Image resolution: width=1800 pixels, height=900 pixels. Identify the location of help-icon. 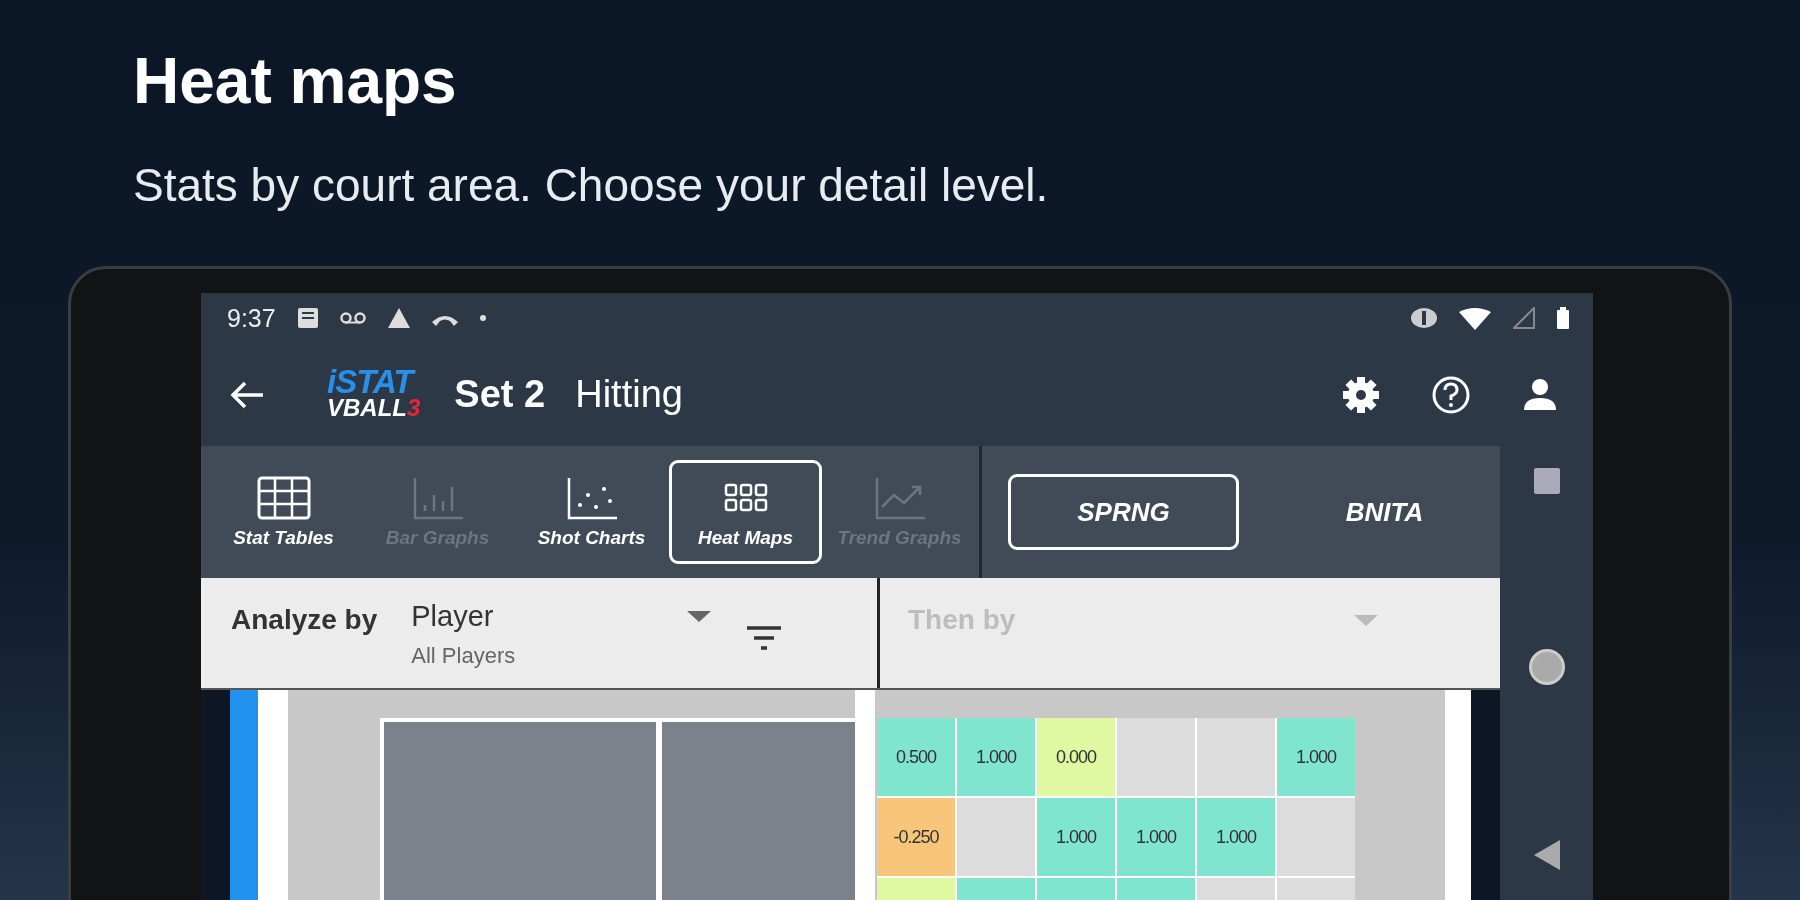
(1451, 394).